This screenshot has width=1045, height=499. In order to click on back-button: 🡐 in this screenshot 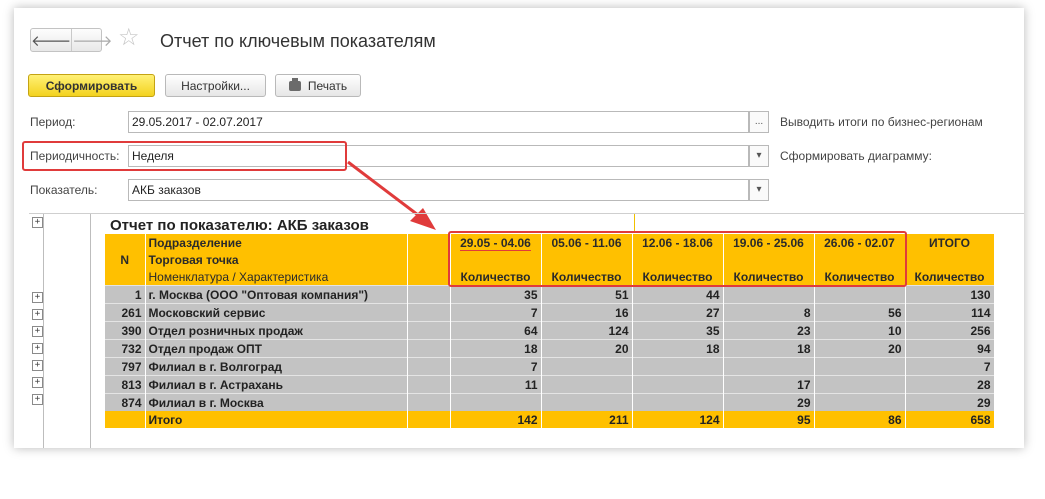, I will do `click(51, 40)`.